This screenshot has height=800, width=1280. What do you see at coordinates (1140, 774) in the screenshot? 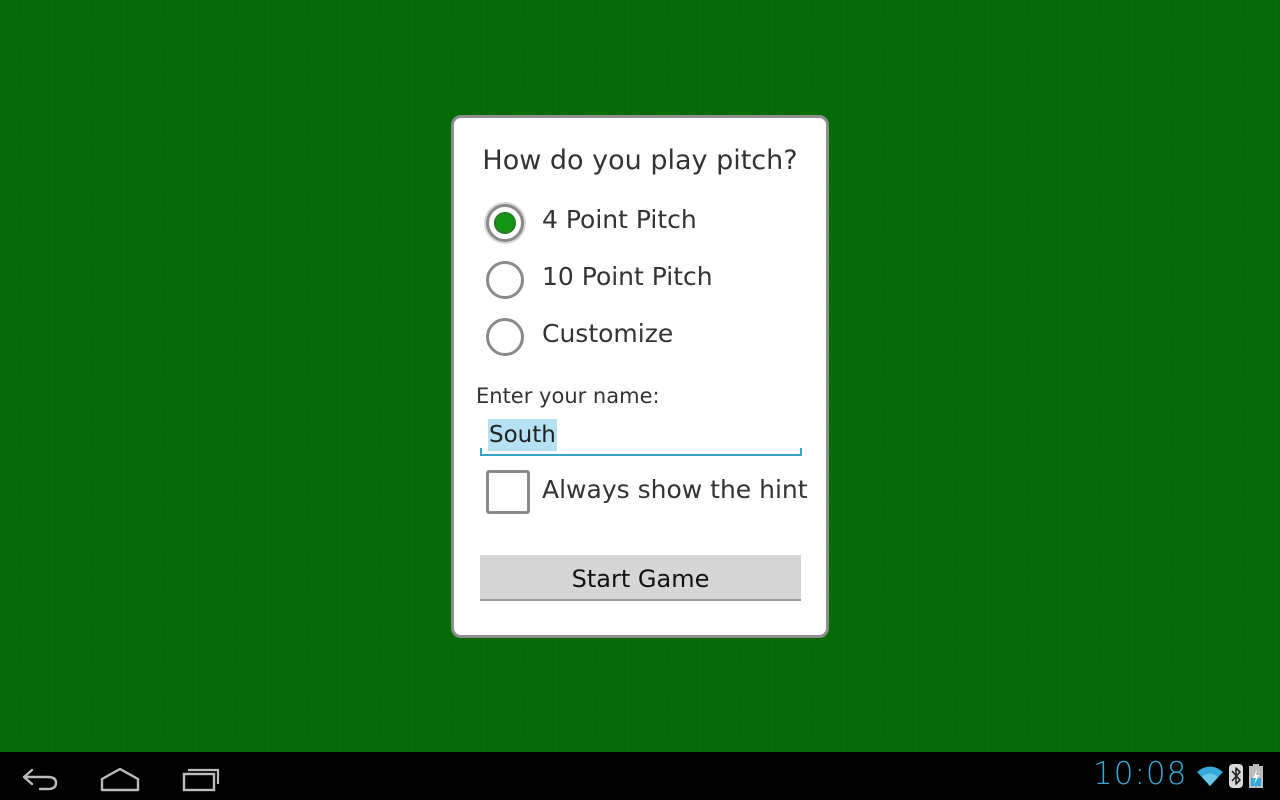
I see `status-clock: 10:08` at bounding box center [1140, 774].